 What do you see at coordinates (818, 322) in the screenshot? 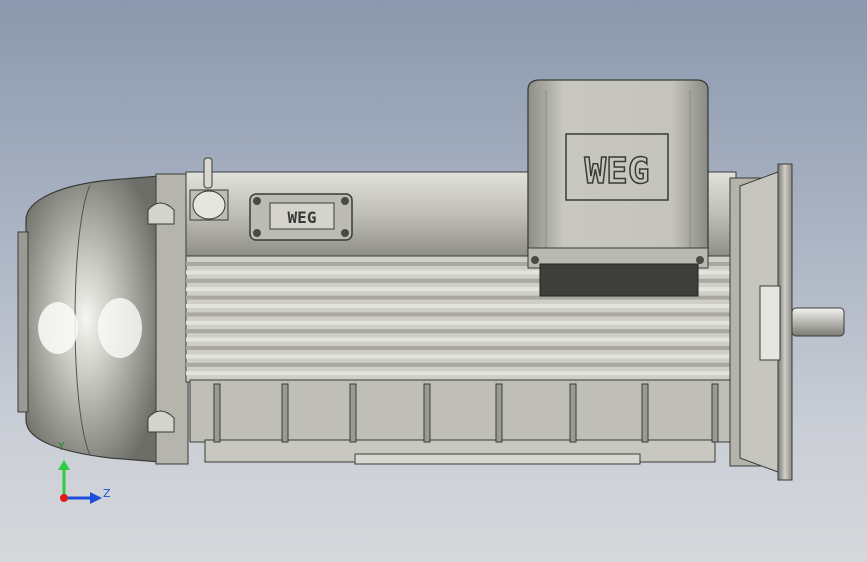
I see `output-shaft` at bounding box center [818, 322].